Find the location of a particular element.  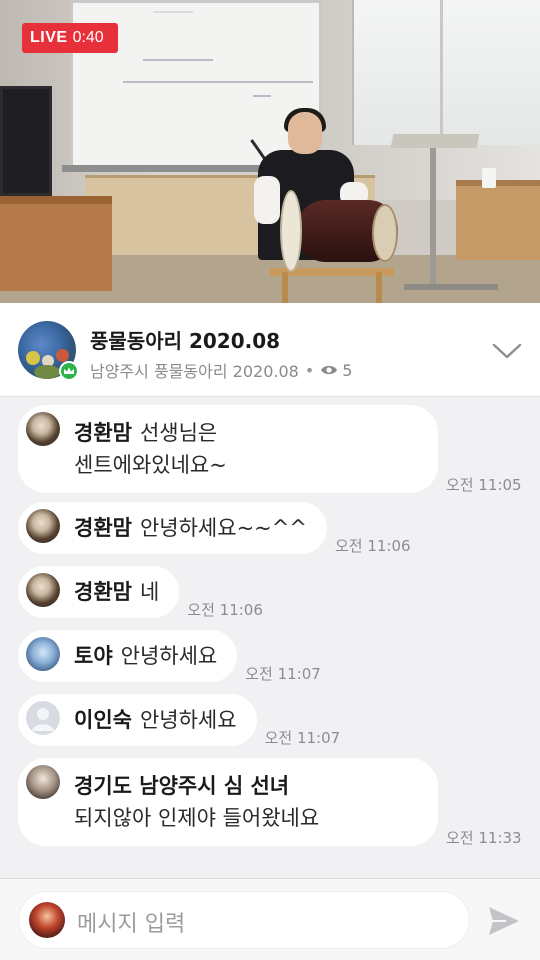

chat-message: 경환맘 안녕하세요~~^^ 오전 11:06 is located at coordinates (214, 528).